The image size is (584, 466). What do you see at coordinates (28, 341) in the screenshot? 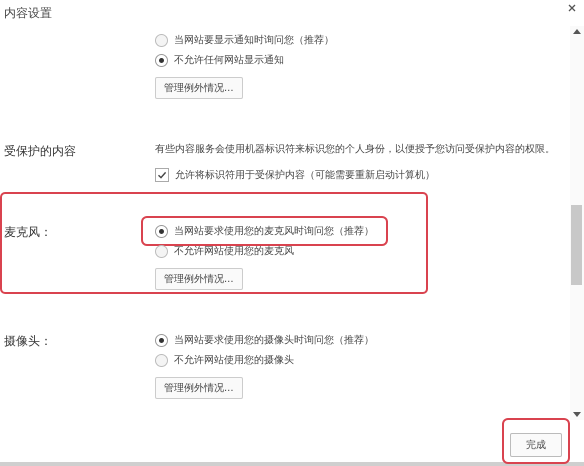
I see `section-label: 摄像头：` at bounding box center [28, 341].